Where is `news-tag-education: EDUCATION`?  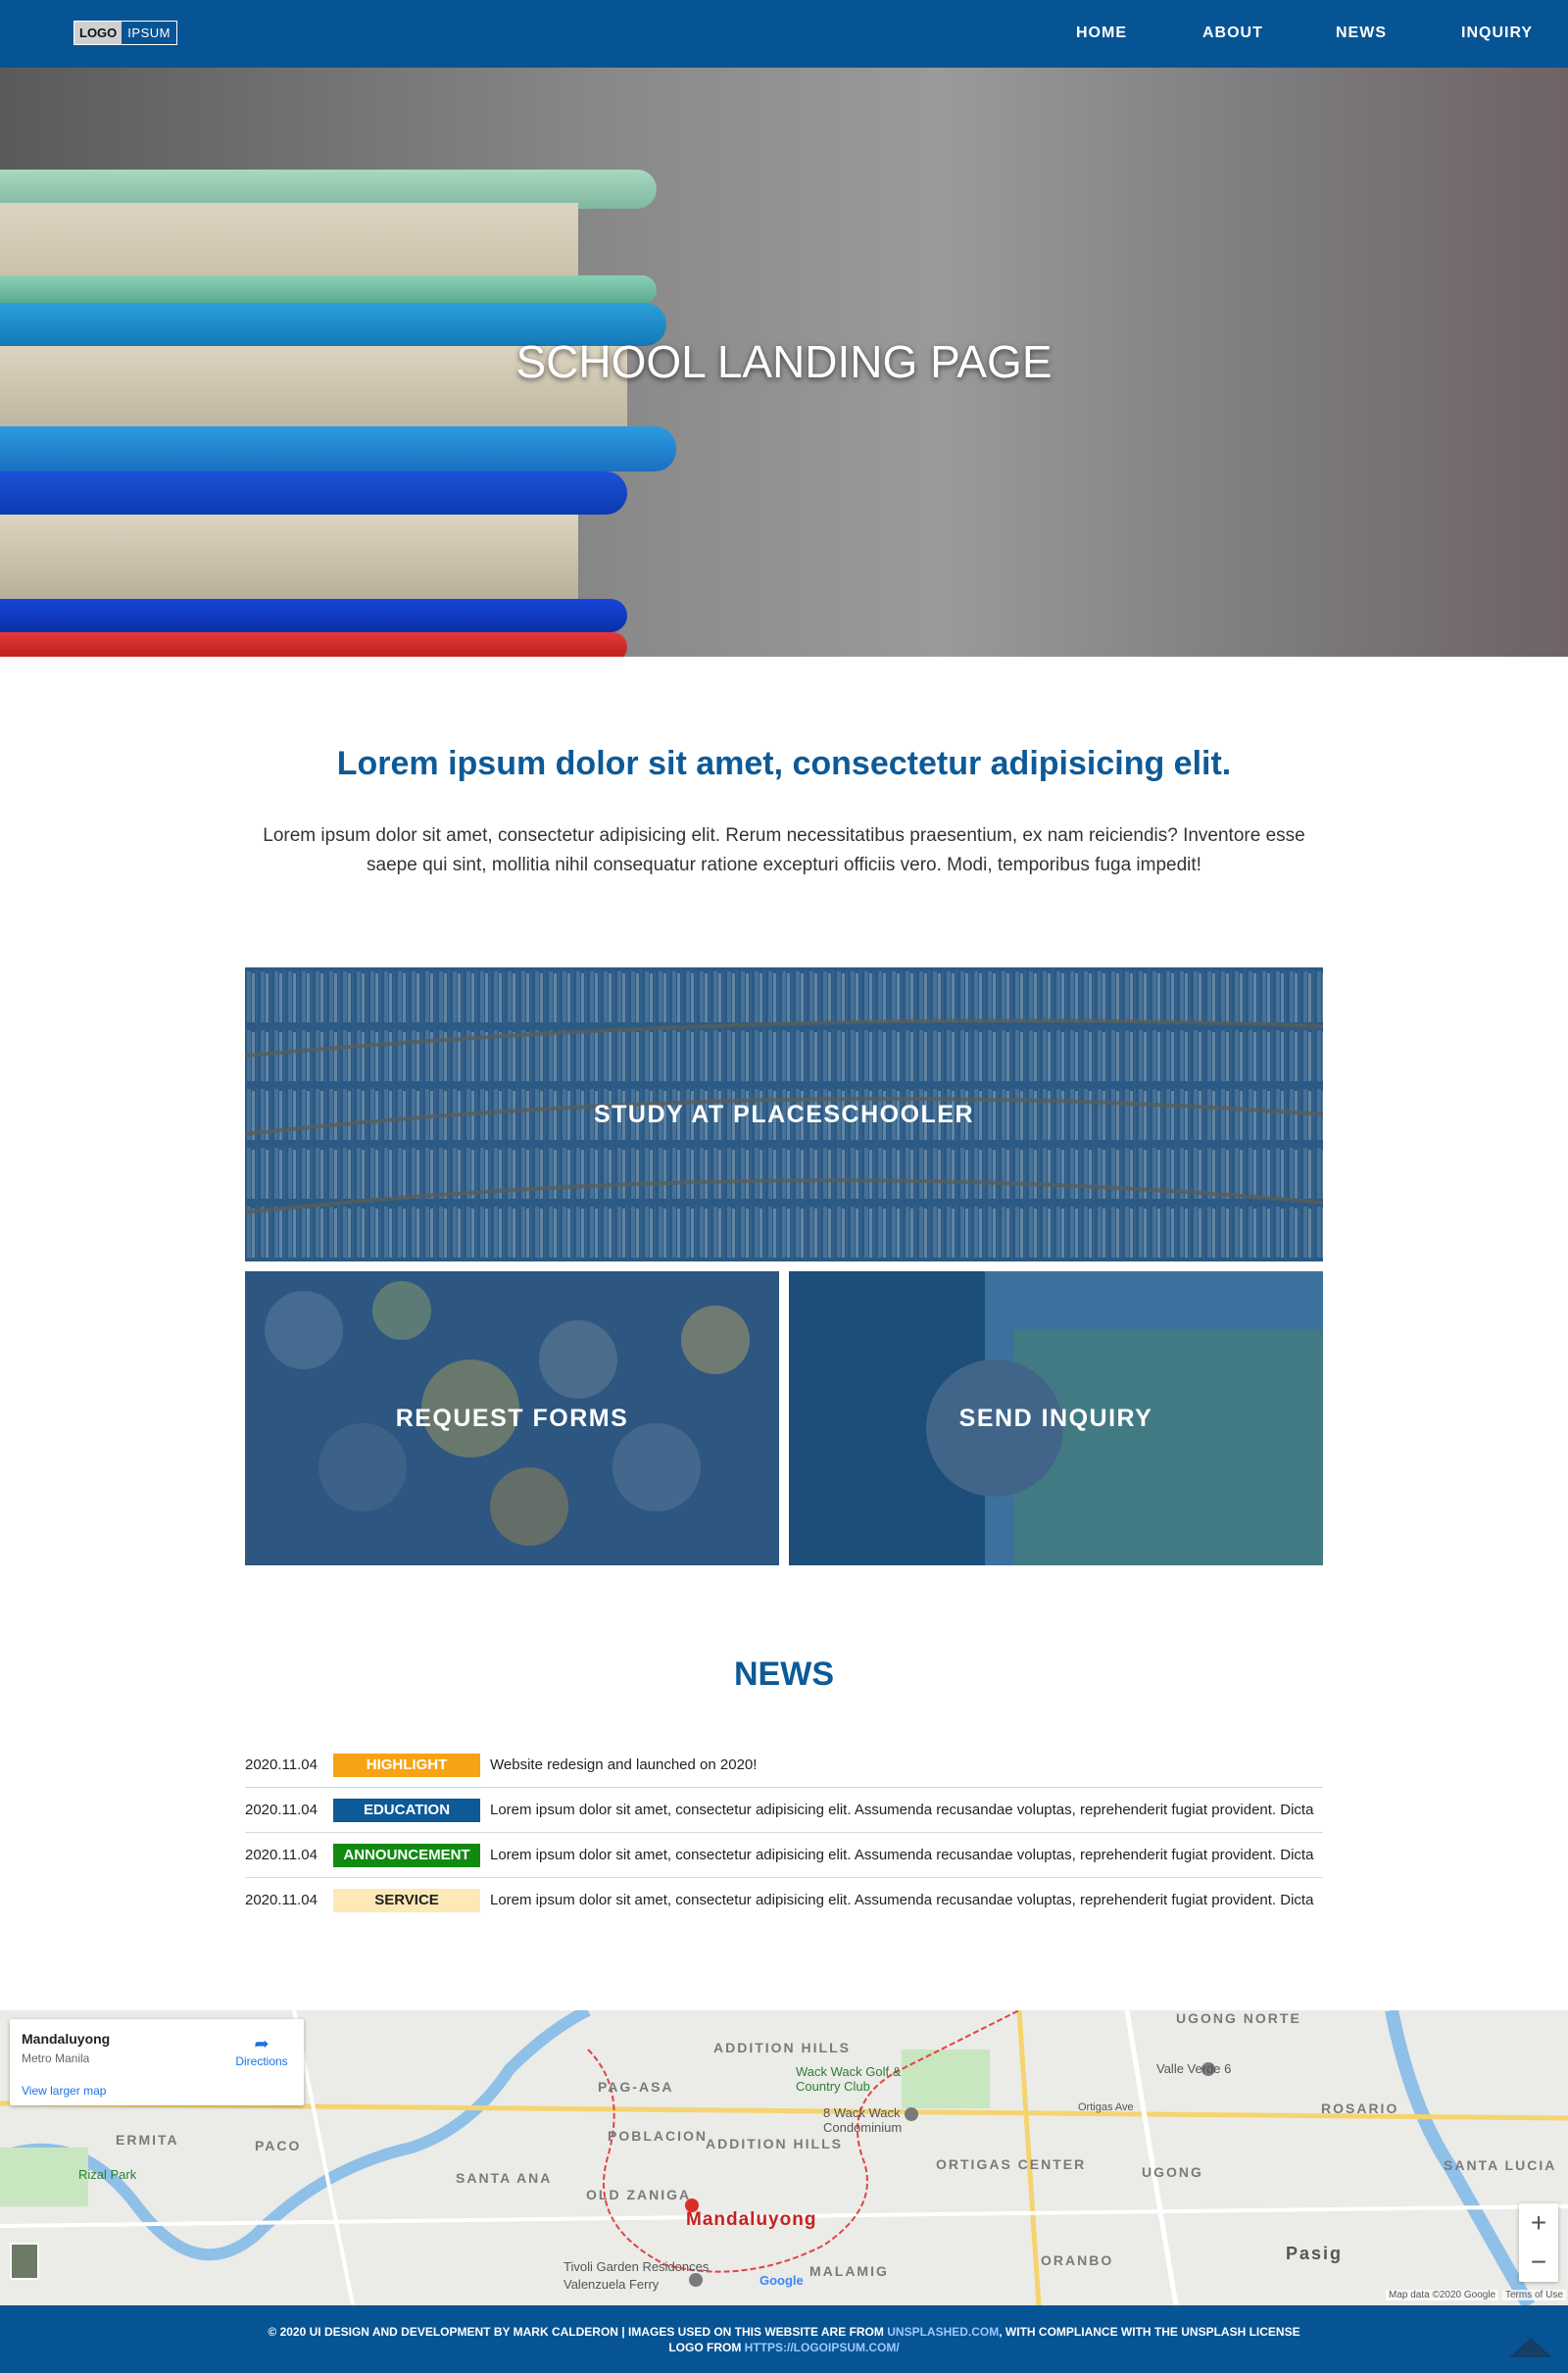 news-tag-education: EDUCATION is located at coordinates (406, 1810).